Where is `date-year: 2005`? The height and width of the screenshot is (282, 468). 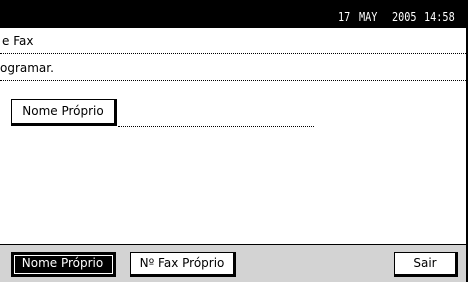 date-year: 2005 is located at coordinates (404, 17).